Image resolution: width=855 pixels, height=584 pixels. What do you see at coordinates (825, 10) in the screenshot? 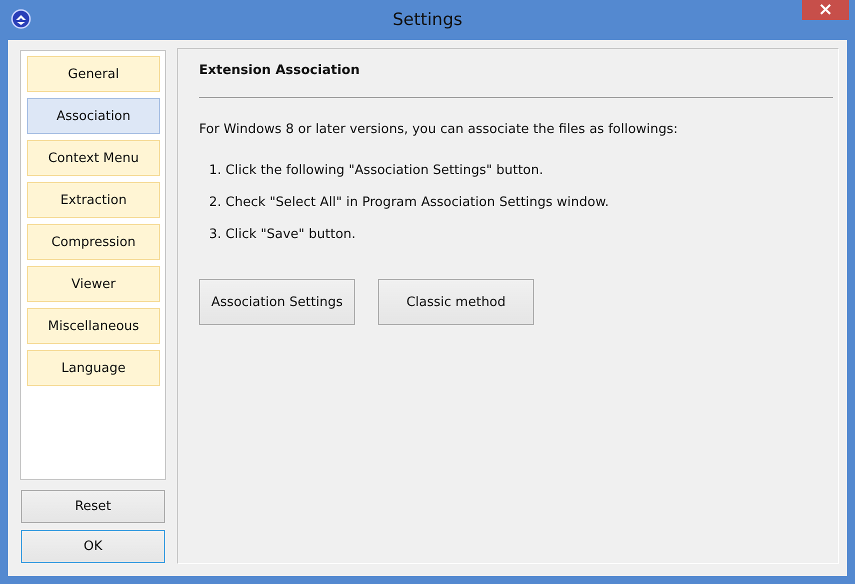
I see `close-button: ×` at bounding box center [825, 10].